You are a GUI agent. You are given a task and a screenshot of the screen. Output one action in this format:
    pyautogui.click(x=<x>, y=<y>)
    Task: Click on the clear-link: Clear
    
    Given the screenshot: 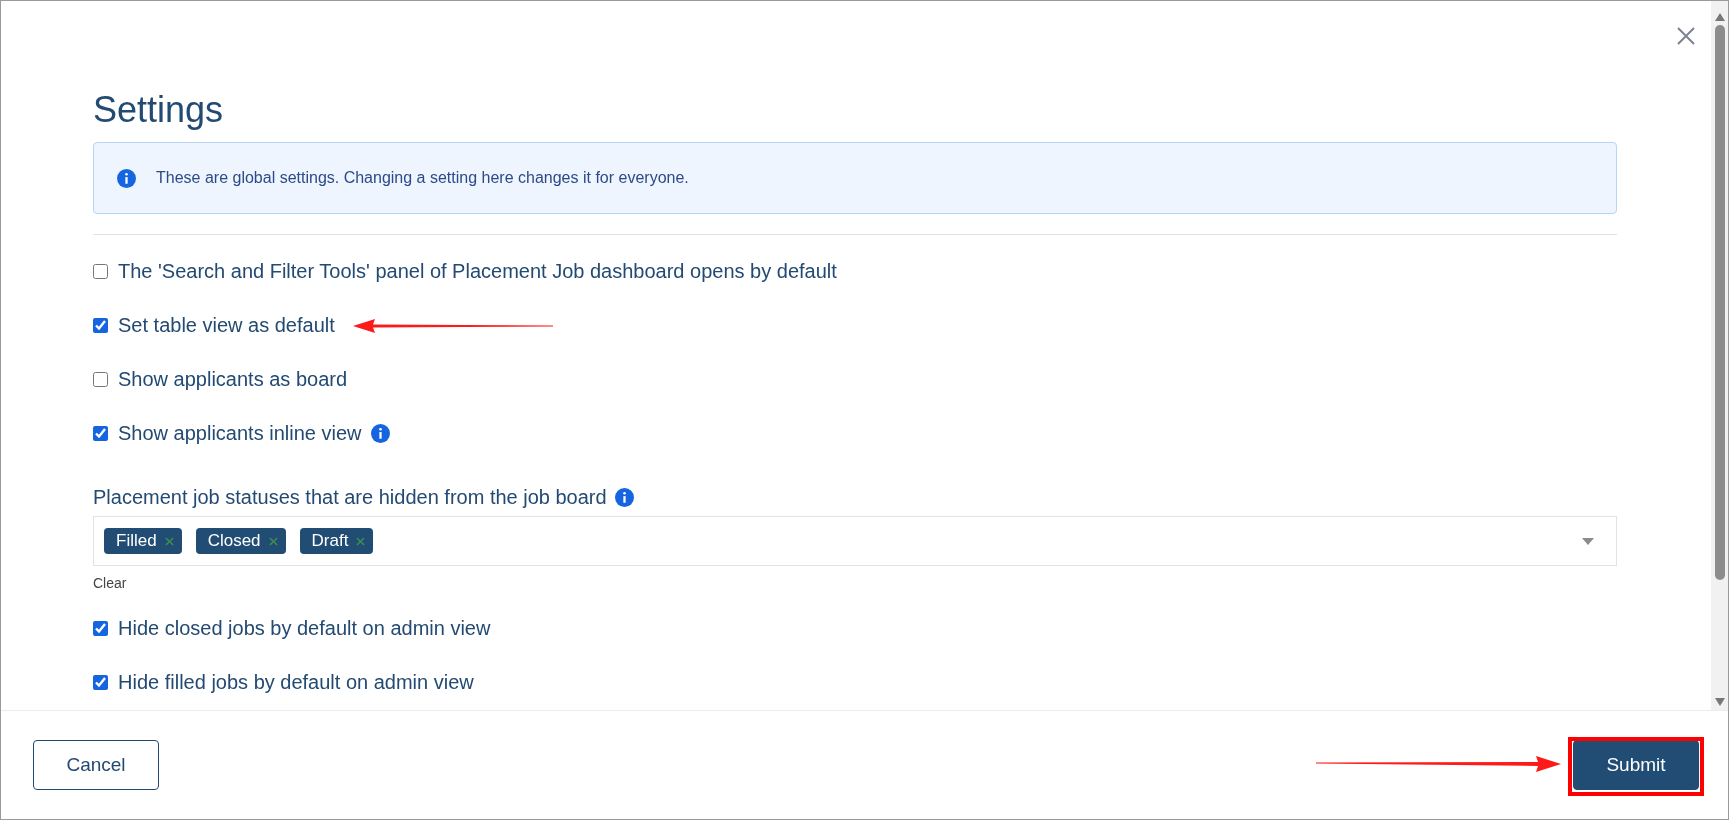 What is the action you would take?
    pyautogui.click(x=110, y=583)
    